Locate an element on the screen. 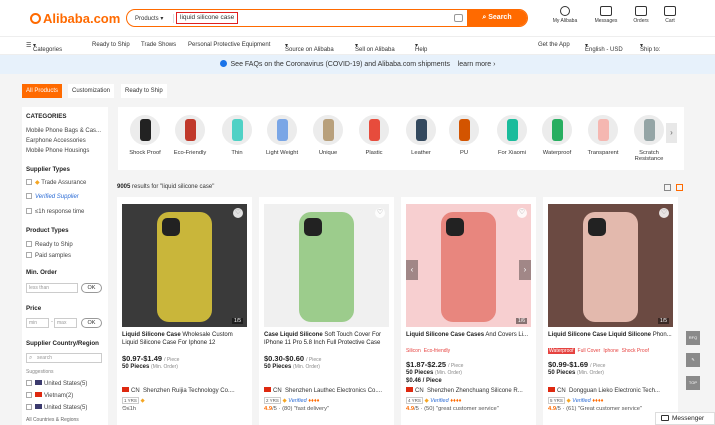 The width and height of the screenshot is (715, 425). price-dash: - is located at coordinates (52, 322).